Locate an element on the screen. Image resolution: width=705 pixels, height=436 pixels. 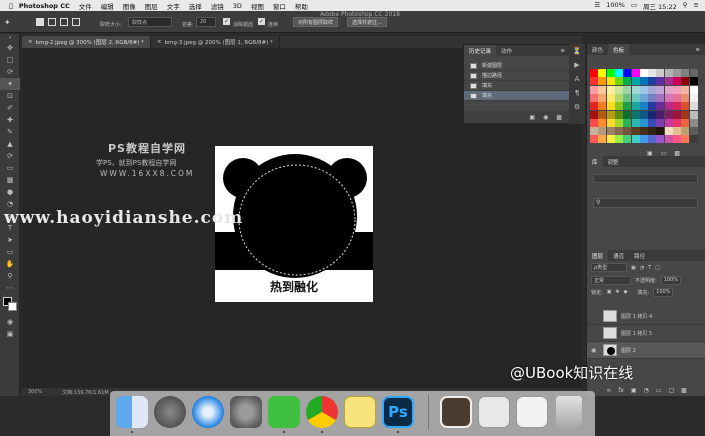
crop-tool-icon: ⊡ is located at coordinates (10, 96).